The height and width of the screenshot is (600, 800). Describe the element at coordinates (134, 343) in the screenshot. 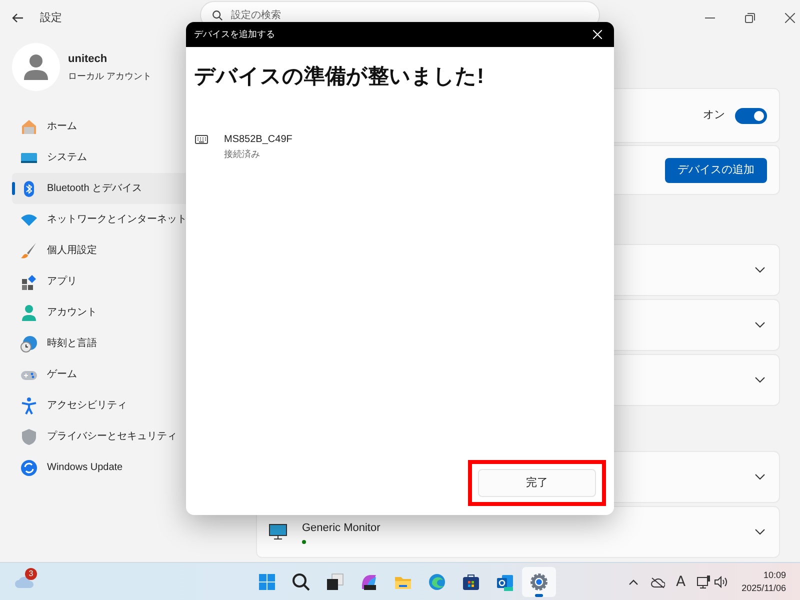

I see `nav-item: 時刻と言語` at that location.